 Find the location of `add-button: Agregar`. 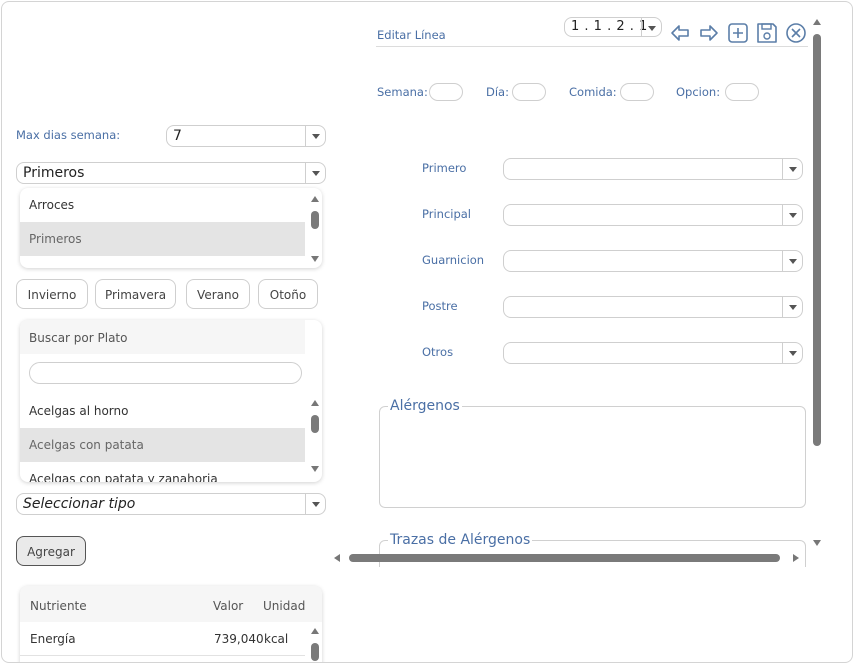

add-button: Agregar is located at coordinates (51, 551).